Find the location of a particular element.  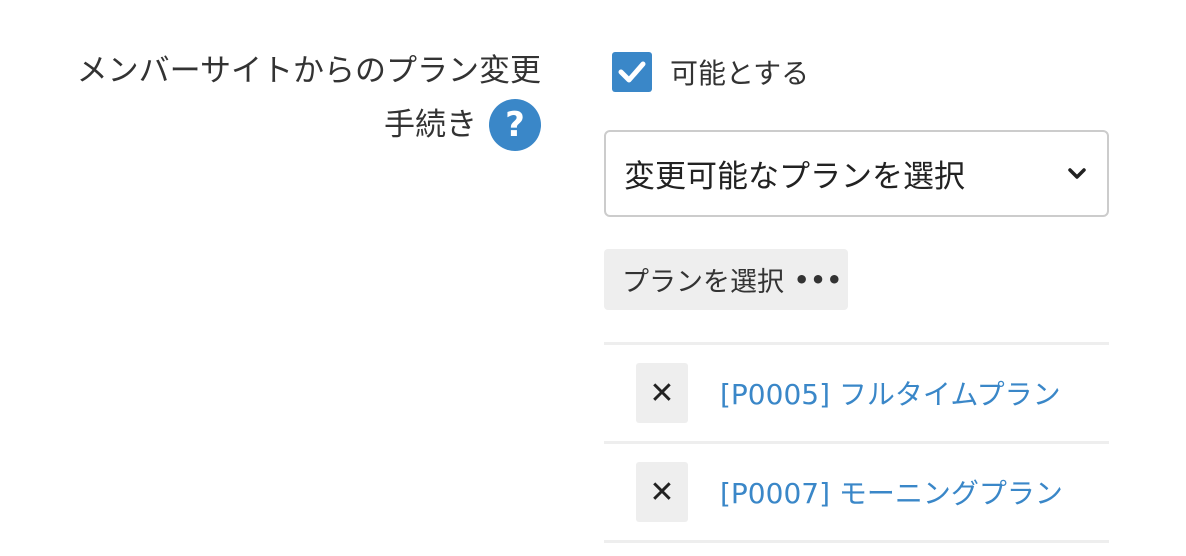

checkmark-icon is located at coordinates (632, 72).